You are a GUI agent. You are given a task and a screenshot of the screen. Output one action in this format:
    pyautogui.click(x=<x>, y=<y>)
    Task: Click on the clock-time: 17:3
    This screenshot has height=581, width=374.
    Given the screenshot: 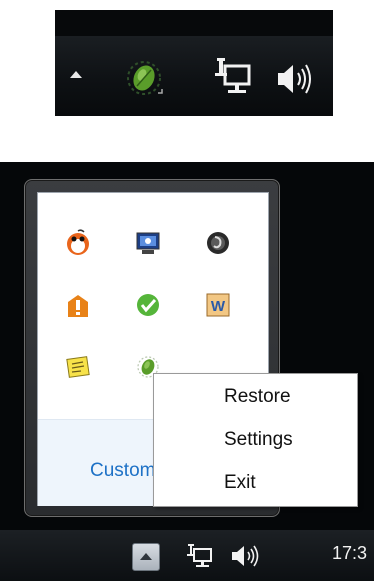 What is the action you would take?
    pyautogui.click(x=349, y=553)
    